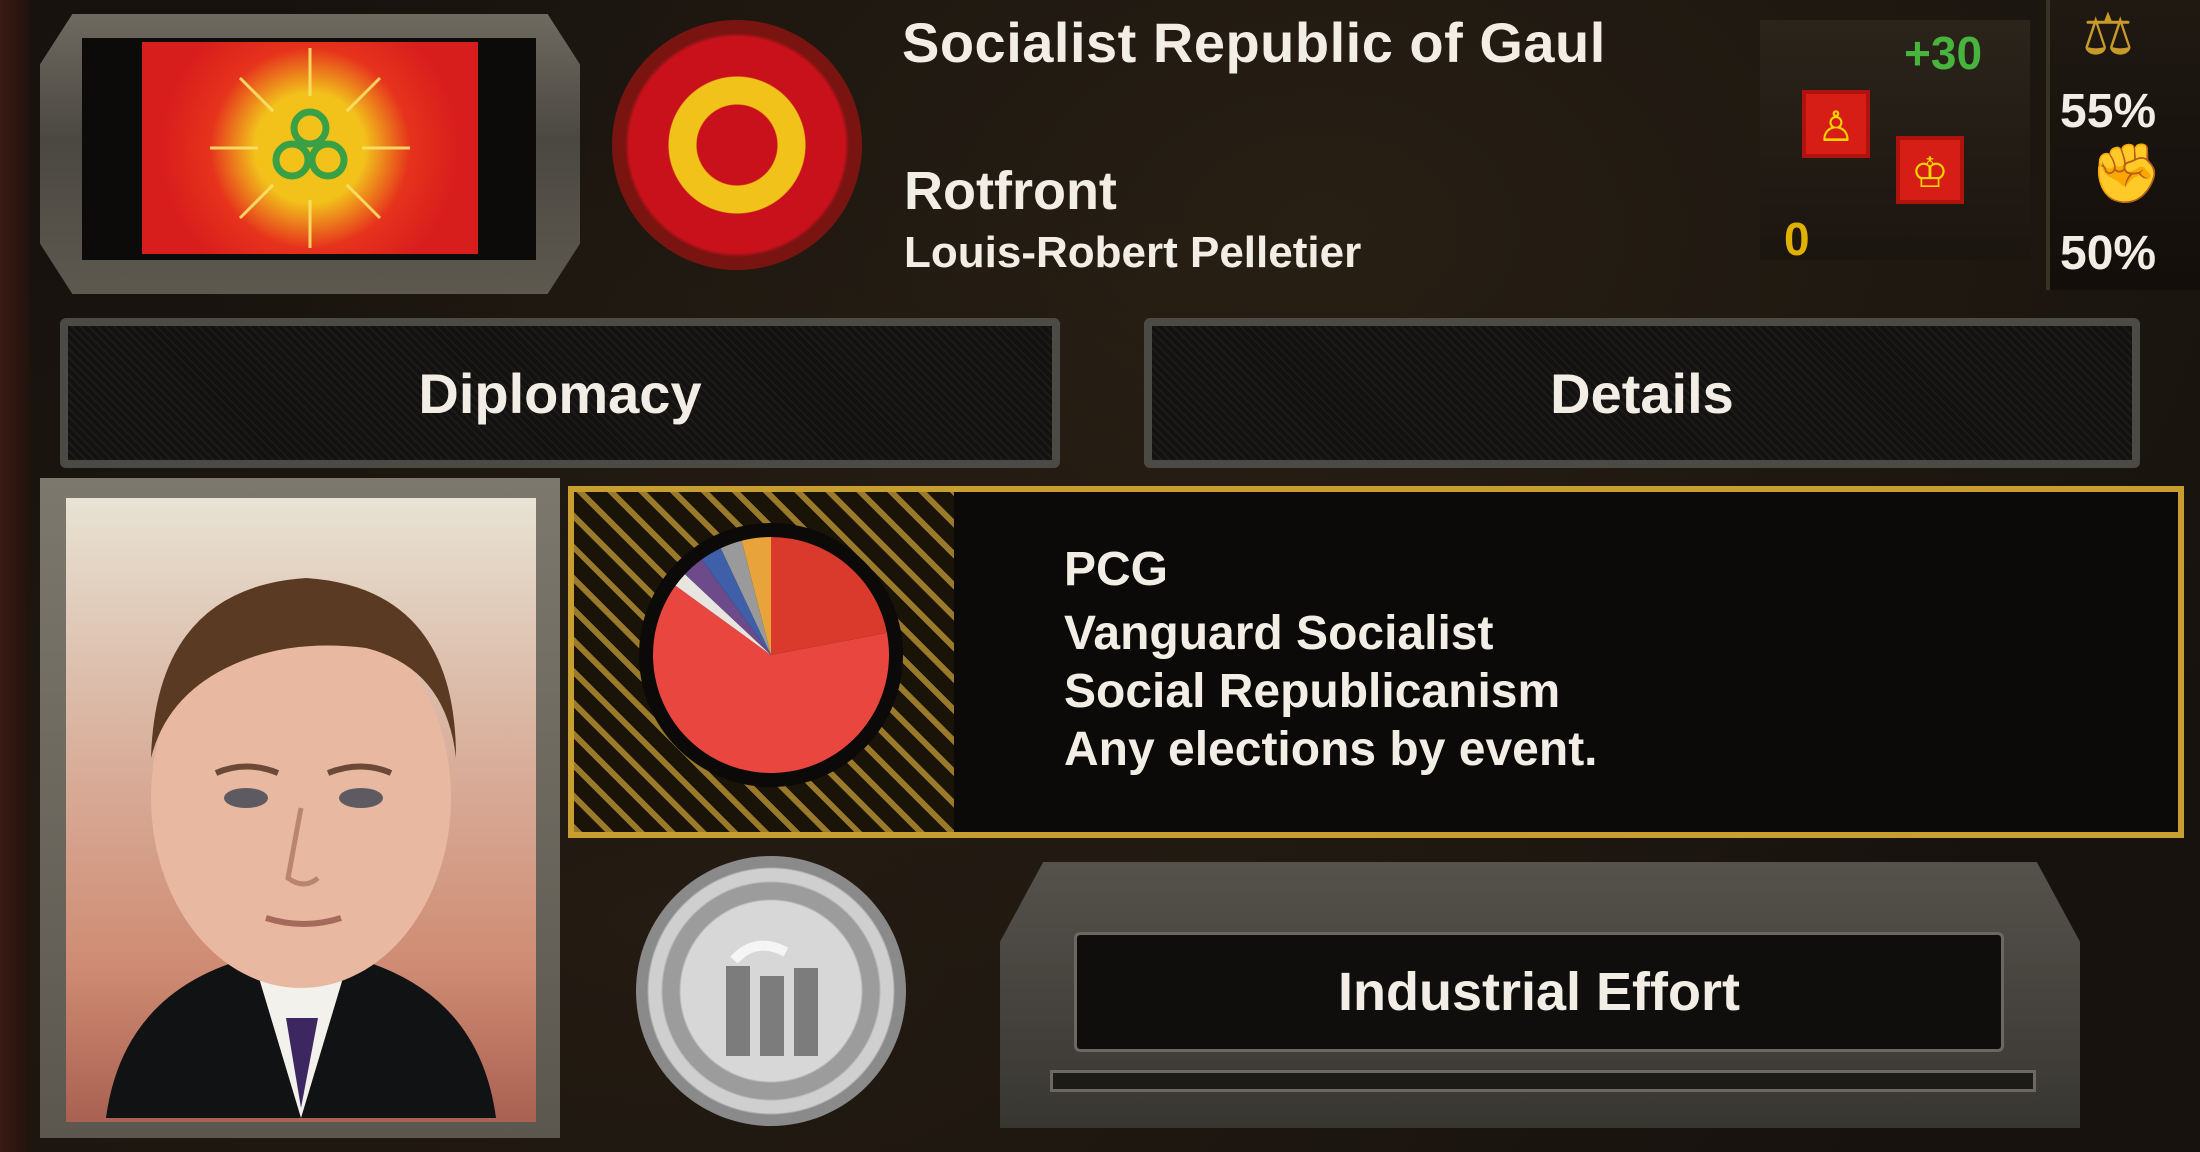 This screenshot has width=2200, height=1152. Describe the element at coordinates (2108, 111) in the screenshot. I see `stability-percent: 55%` at that location.